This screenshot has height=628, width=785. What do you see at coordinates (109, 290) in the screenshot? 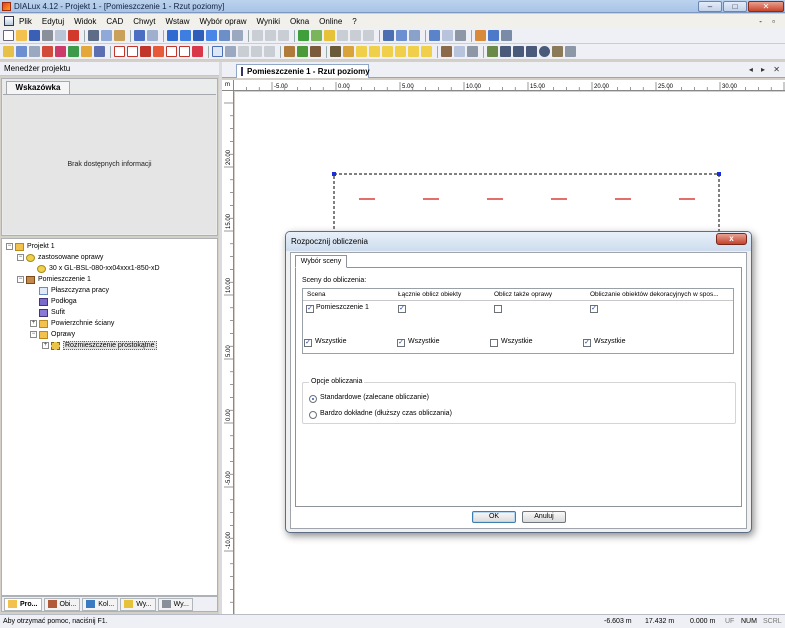
I see `tree-item-work-plane: Płaszczyzna pracy` at bounding box center [109, 290].